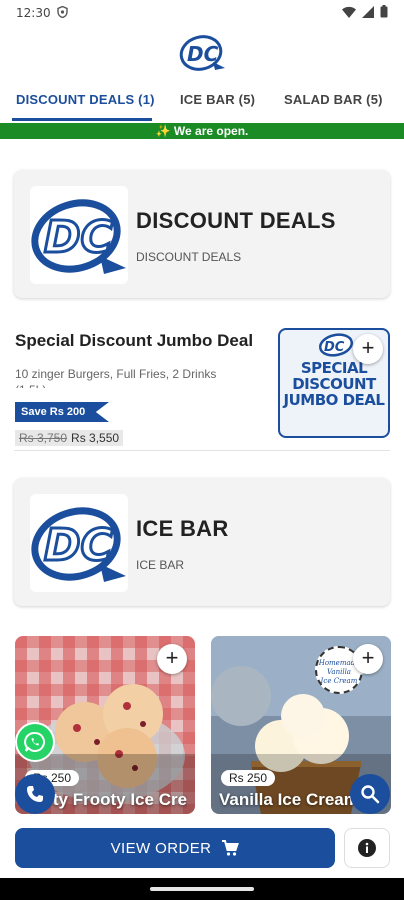 This screenshot has height=900, width=404. I want to click on status-time: 12:30, so click(33, 13).